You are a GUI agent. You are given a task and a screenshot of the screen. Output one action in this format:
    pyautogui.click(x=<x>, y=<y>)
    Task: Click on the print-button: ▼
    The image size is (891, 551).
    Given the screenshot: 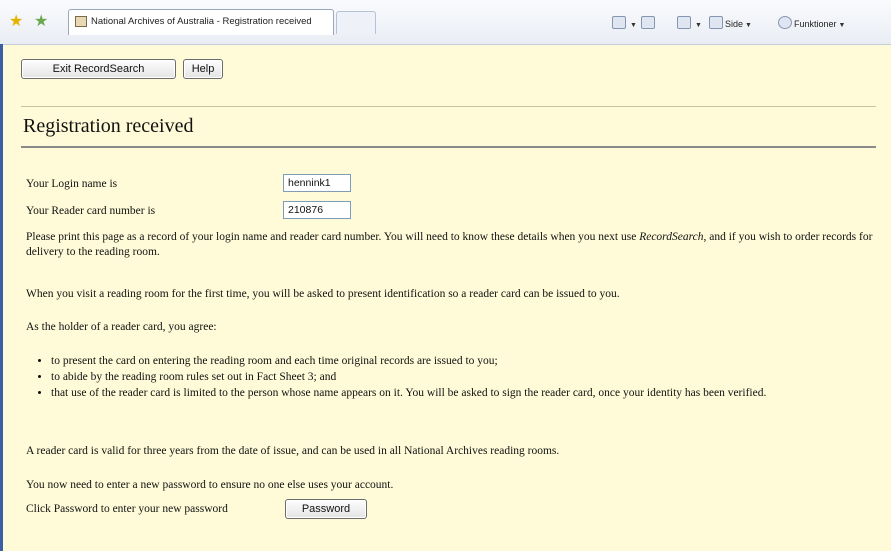 What is the action you would take?
    pyautogui.click(x=689, y=22)
    